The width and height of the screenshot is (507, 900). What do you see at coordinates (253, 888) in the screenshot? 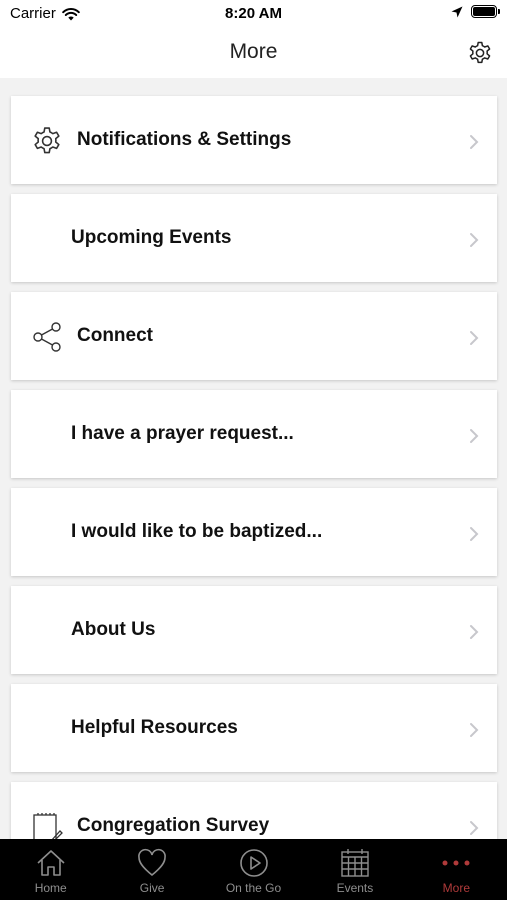
I see `tab-label: On the Go` at bounding box center [253, 888].